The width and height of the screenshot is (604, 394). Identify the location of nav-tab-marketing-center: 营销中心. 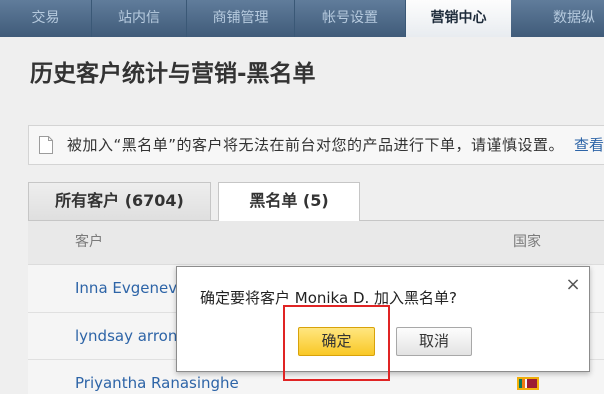
(458, 18).